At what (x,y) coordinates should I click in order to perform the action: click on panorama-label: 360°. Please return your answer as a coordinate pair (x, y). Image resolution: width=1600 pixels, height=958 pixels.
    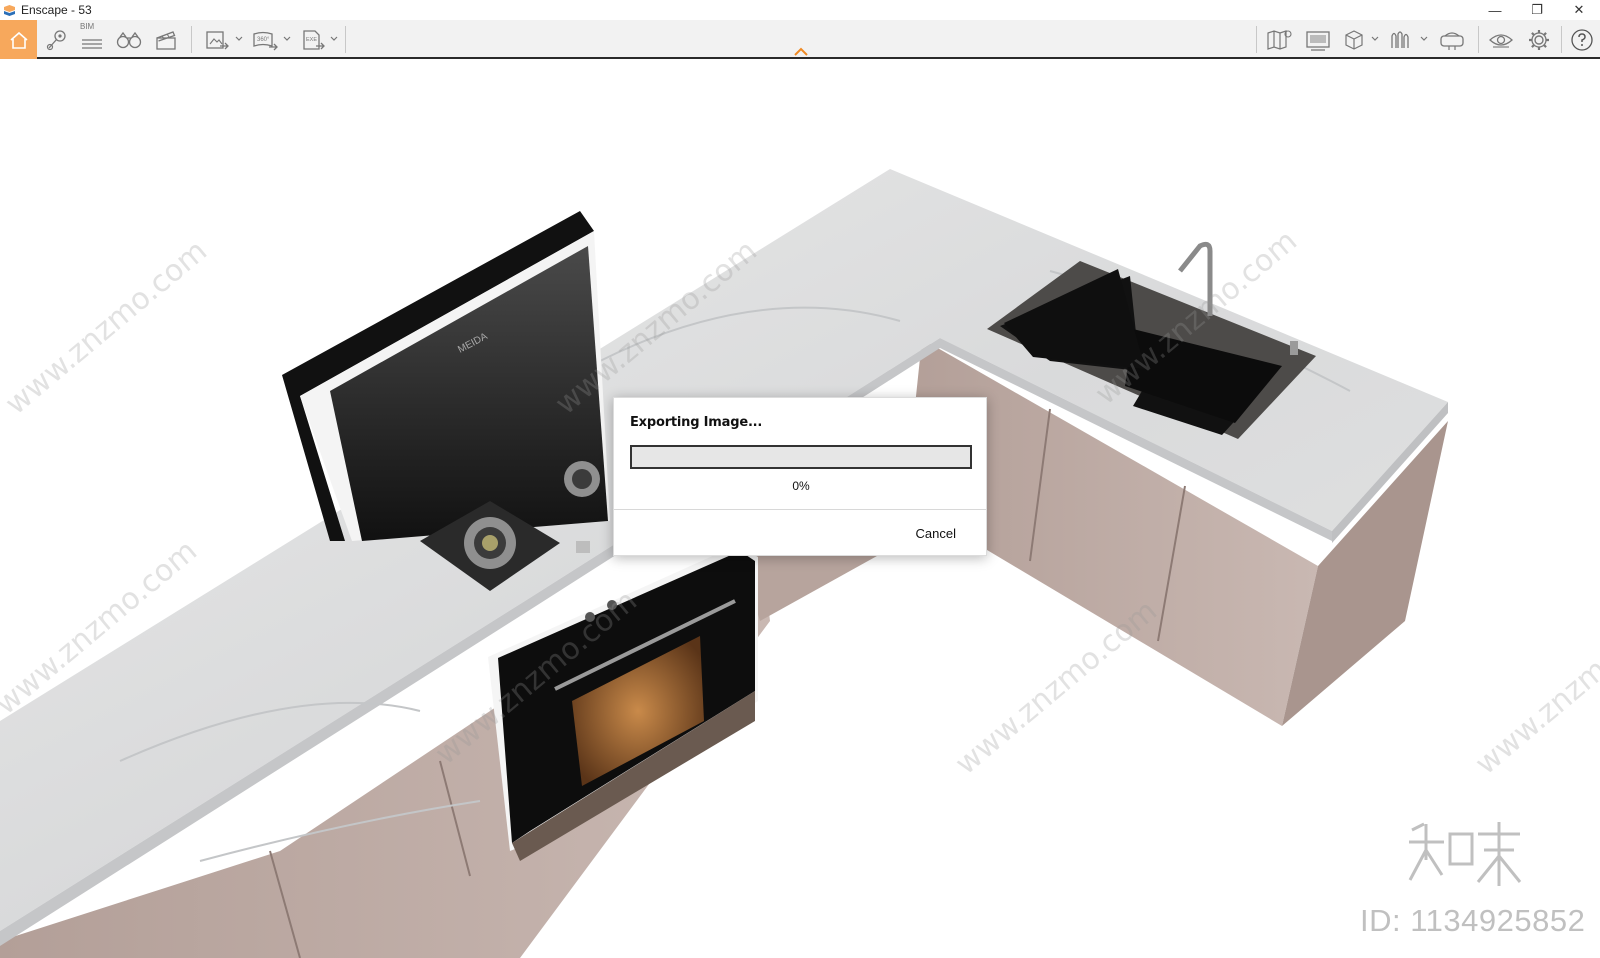
    Looking at the image, I should click on (263, 40).